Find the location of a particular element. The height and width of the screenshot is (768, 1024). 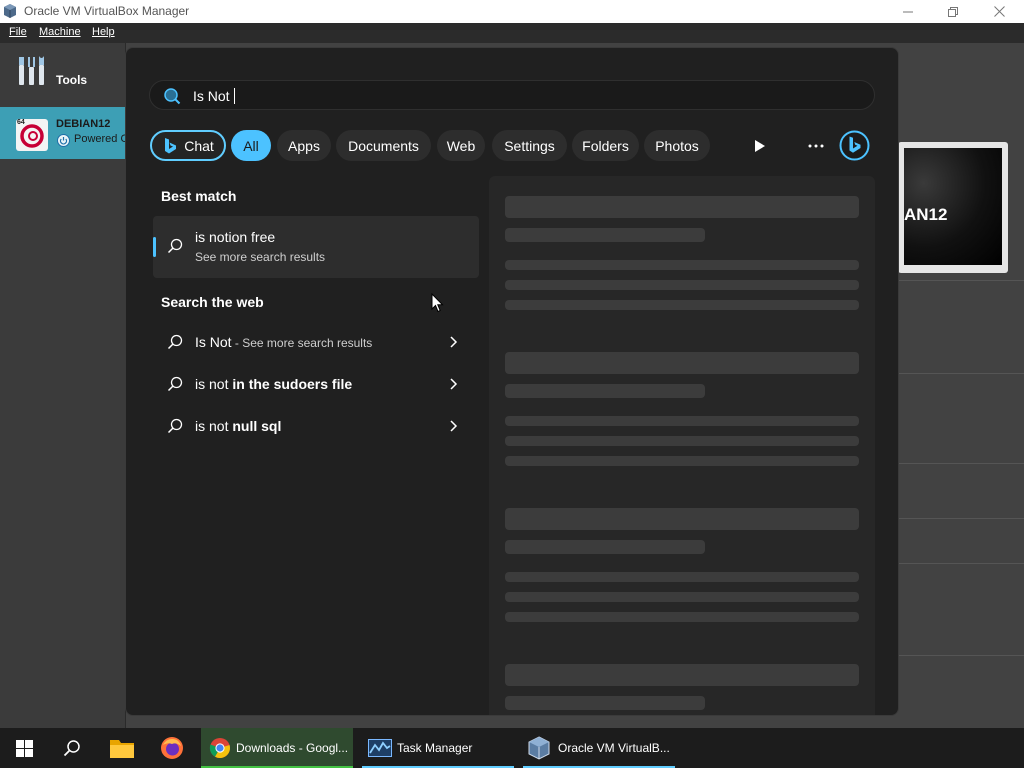

taskbar-app-task-manager: Task Manager is located at coordinates (438, 748).